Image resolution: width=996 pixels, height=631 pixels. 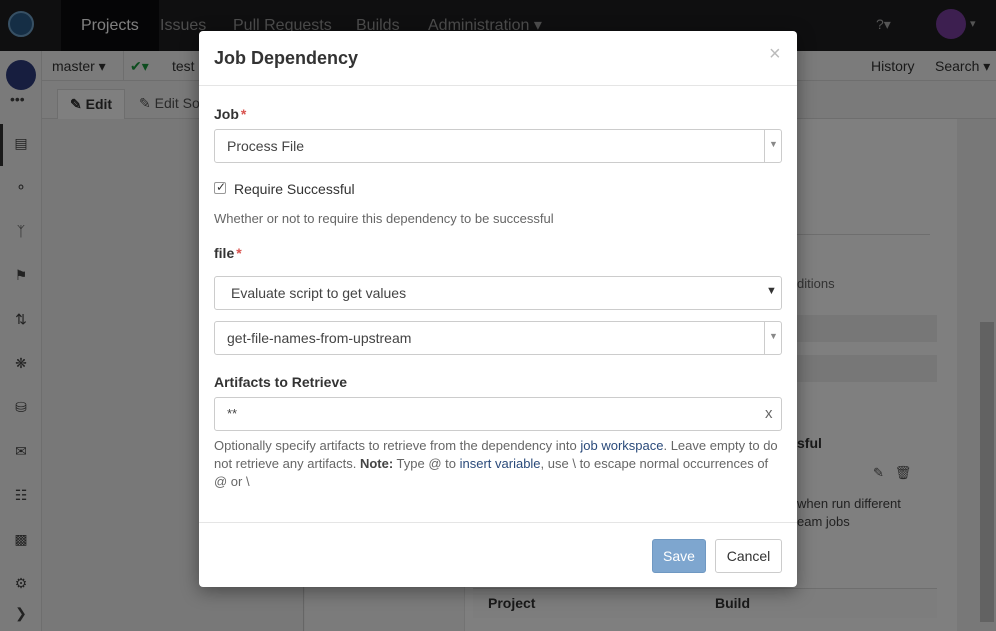 What do you see at coordinates (286, 58) in the screenshot?
I see `modal-title: Job Dependency` at bounding box center [286, 58].